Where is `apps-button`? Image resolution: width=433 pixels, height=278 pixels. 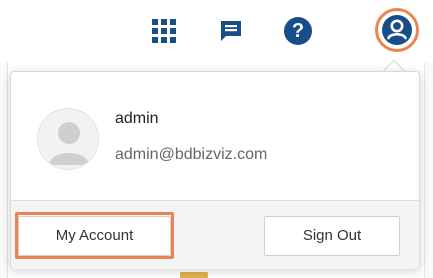
apps-button is located at coordinates (164, 31).